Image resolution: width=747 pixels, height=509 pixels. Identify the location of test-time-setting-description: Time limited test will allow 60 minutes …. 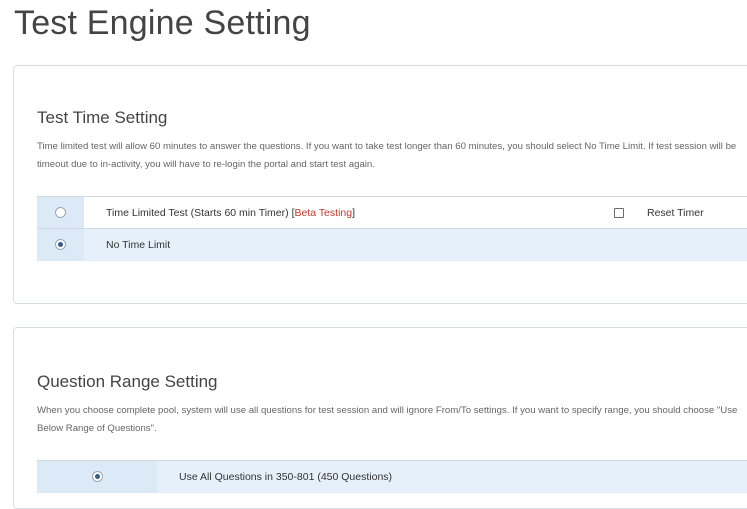
(387, 155).